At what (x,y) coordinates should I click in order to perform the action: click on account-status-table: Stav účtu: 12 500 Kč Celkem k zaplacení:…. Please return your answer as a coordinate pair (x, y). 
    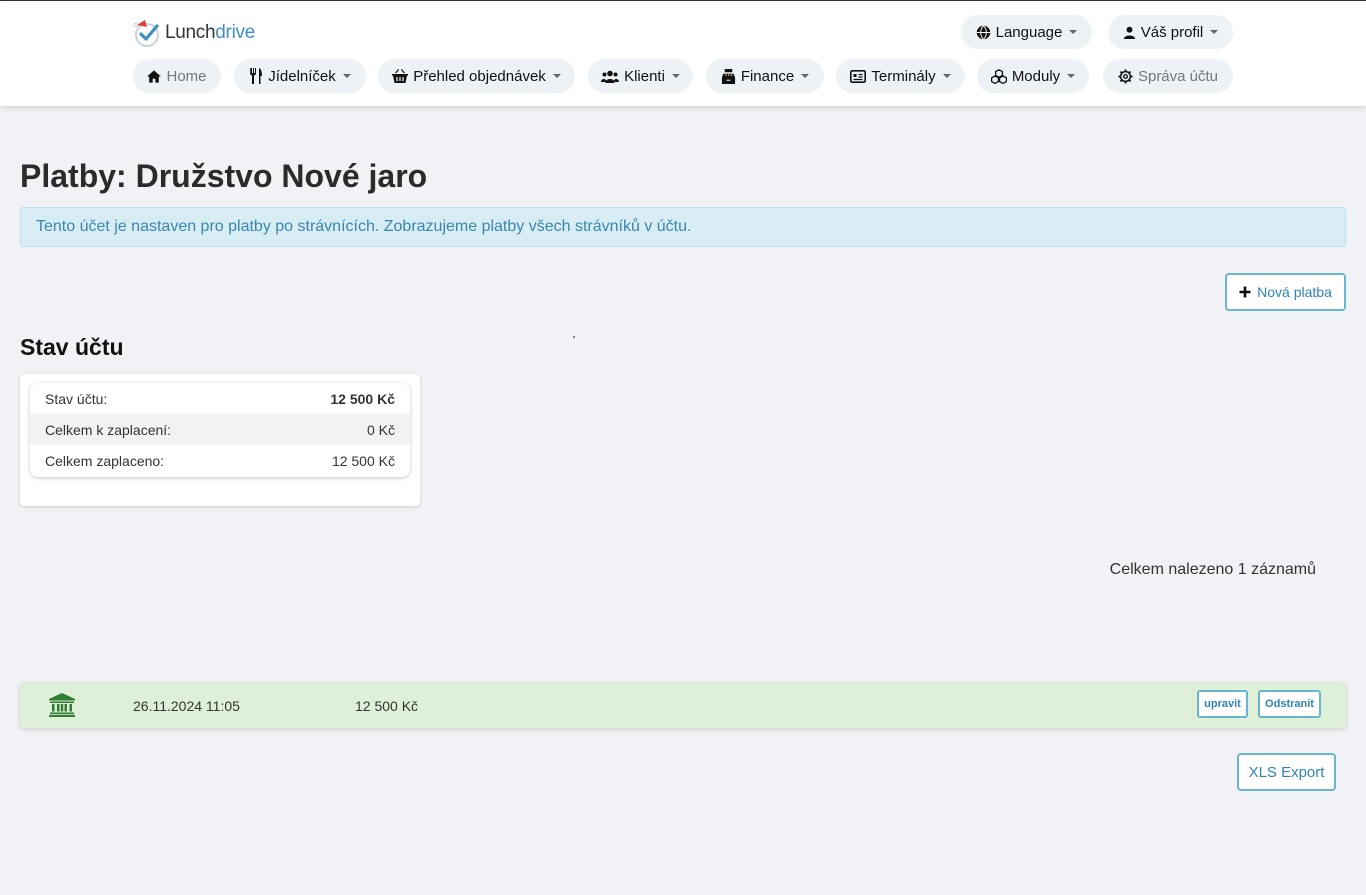
    Looking at the image, I should click on (220, 430).